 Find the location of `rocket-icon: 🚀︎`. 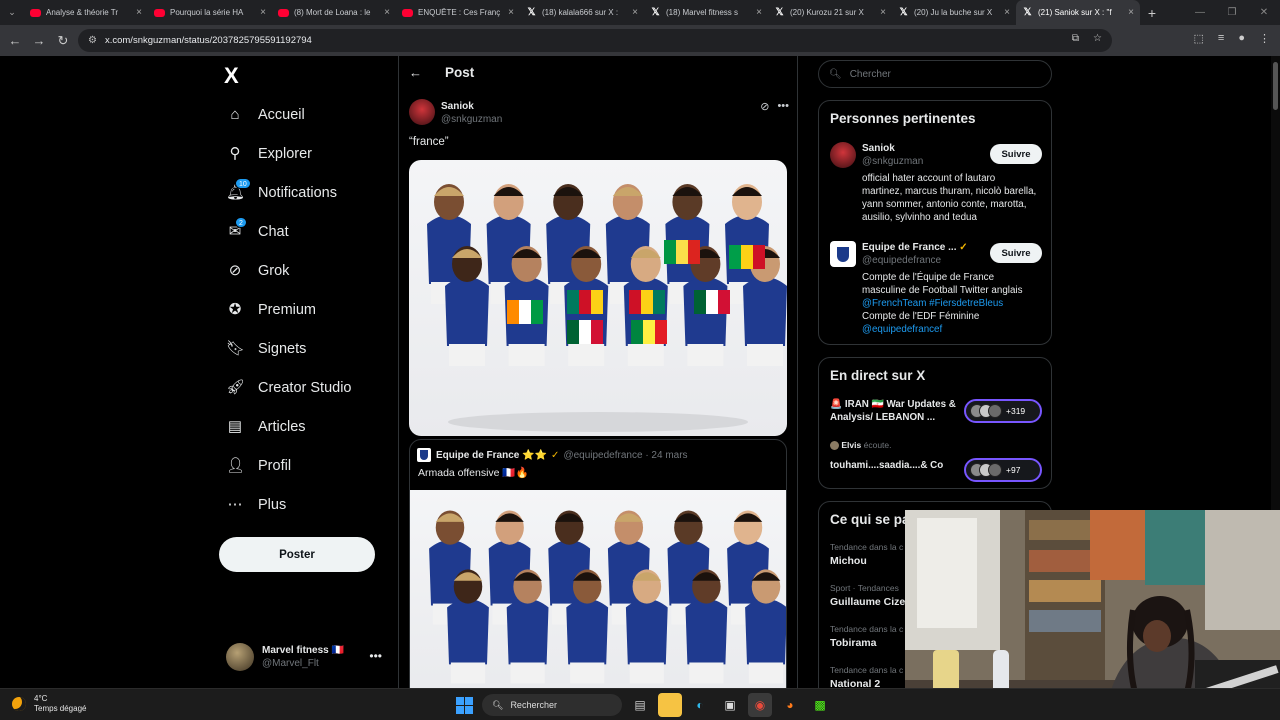

rocket-icon: 🚀︎ is located at coordinates (236, 387).